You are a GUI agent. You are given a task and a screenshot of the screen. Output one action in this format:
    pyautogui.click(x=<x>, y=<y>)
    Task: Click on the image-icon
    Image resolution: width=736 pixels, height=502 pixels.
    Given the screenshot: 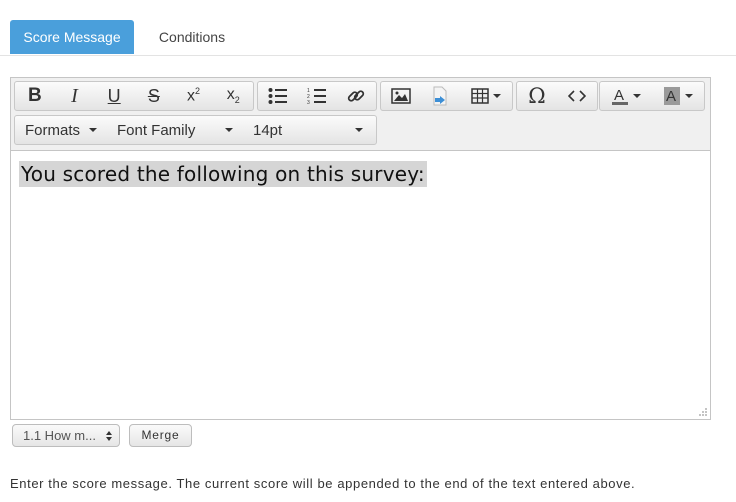 What is the action you would take?
    pyautogui.click(x=400, y=96)
    